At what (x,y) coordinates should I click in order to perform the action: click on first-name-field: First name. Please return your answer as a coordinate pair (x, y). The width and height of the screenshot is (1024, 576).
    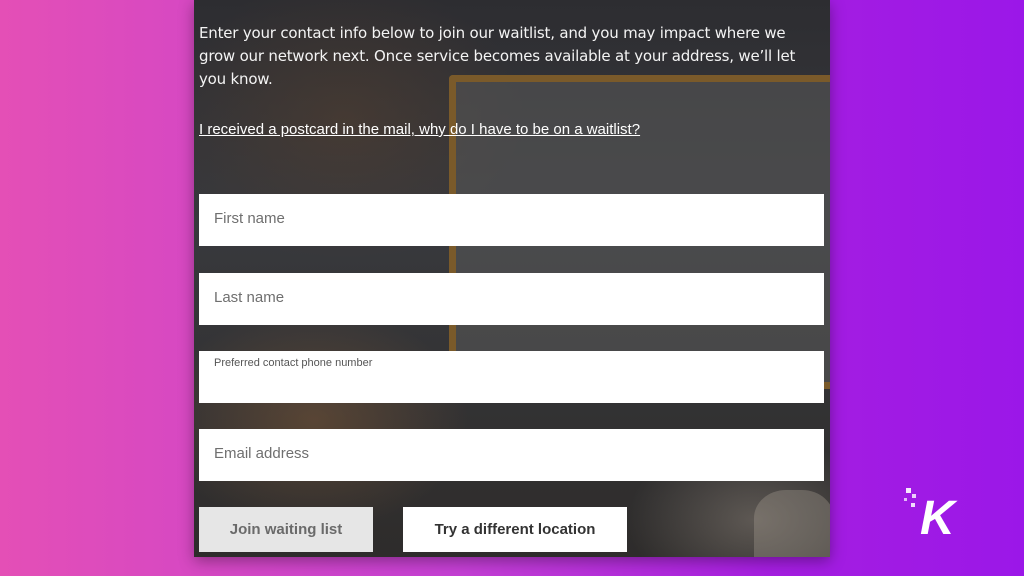
    Looking at the image, I should click on (511, 220).